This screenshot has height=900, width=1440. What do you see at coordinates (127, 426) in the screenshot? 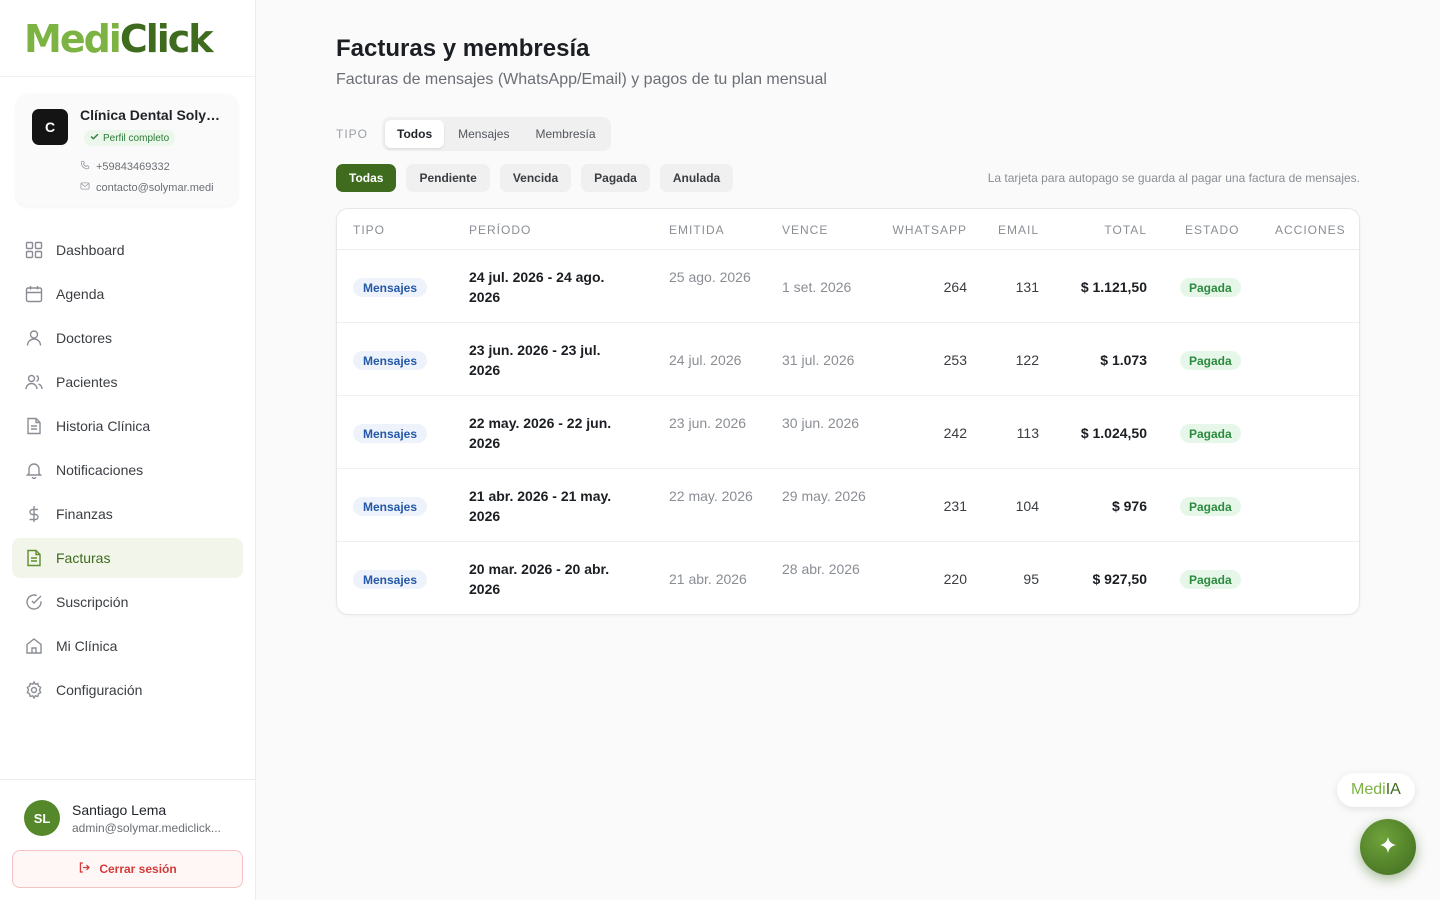
I see `sidebar-item-historia-clinica: Historia Clínica` at bounding box center [127, 426].